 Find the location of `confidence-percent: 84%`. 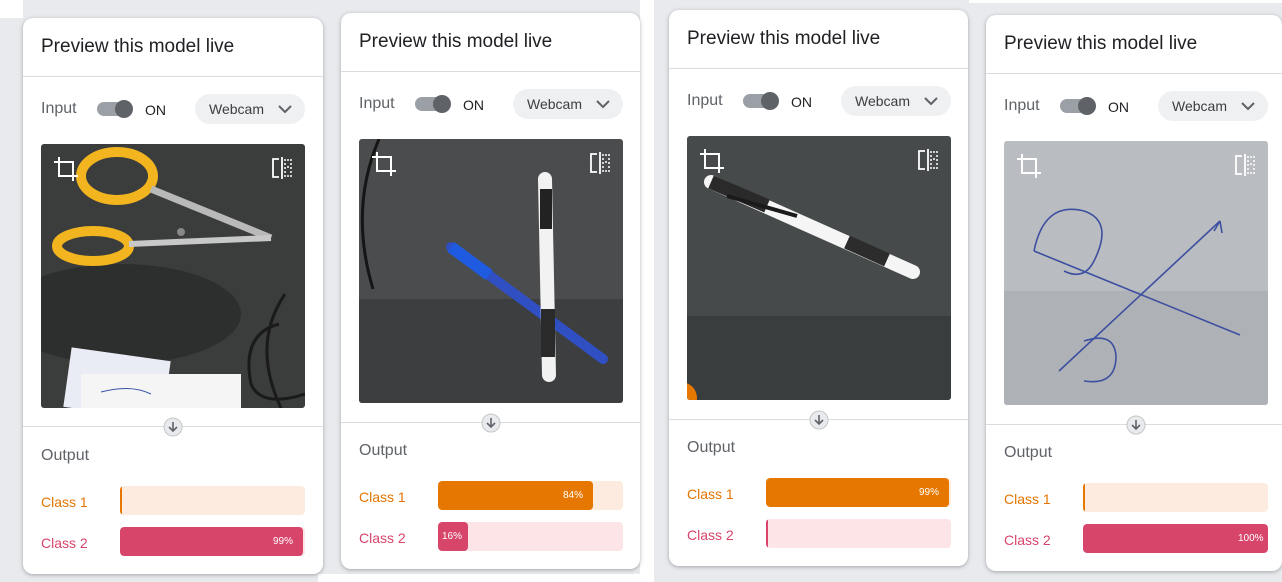

confidence-percent: 84% is located at coordinates (573, 495).